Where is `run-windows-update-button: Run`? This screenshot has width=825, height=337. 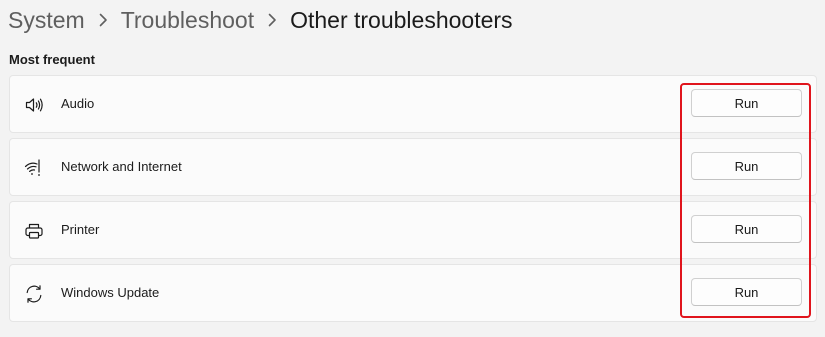 run-windows-update-button: Run is located at coordinates (746, 292).